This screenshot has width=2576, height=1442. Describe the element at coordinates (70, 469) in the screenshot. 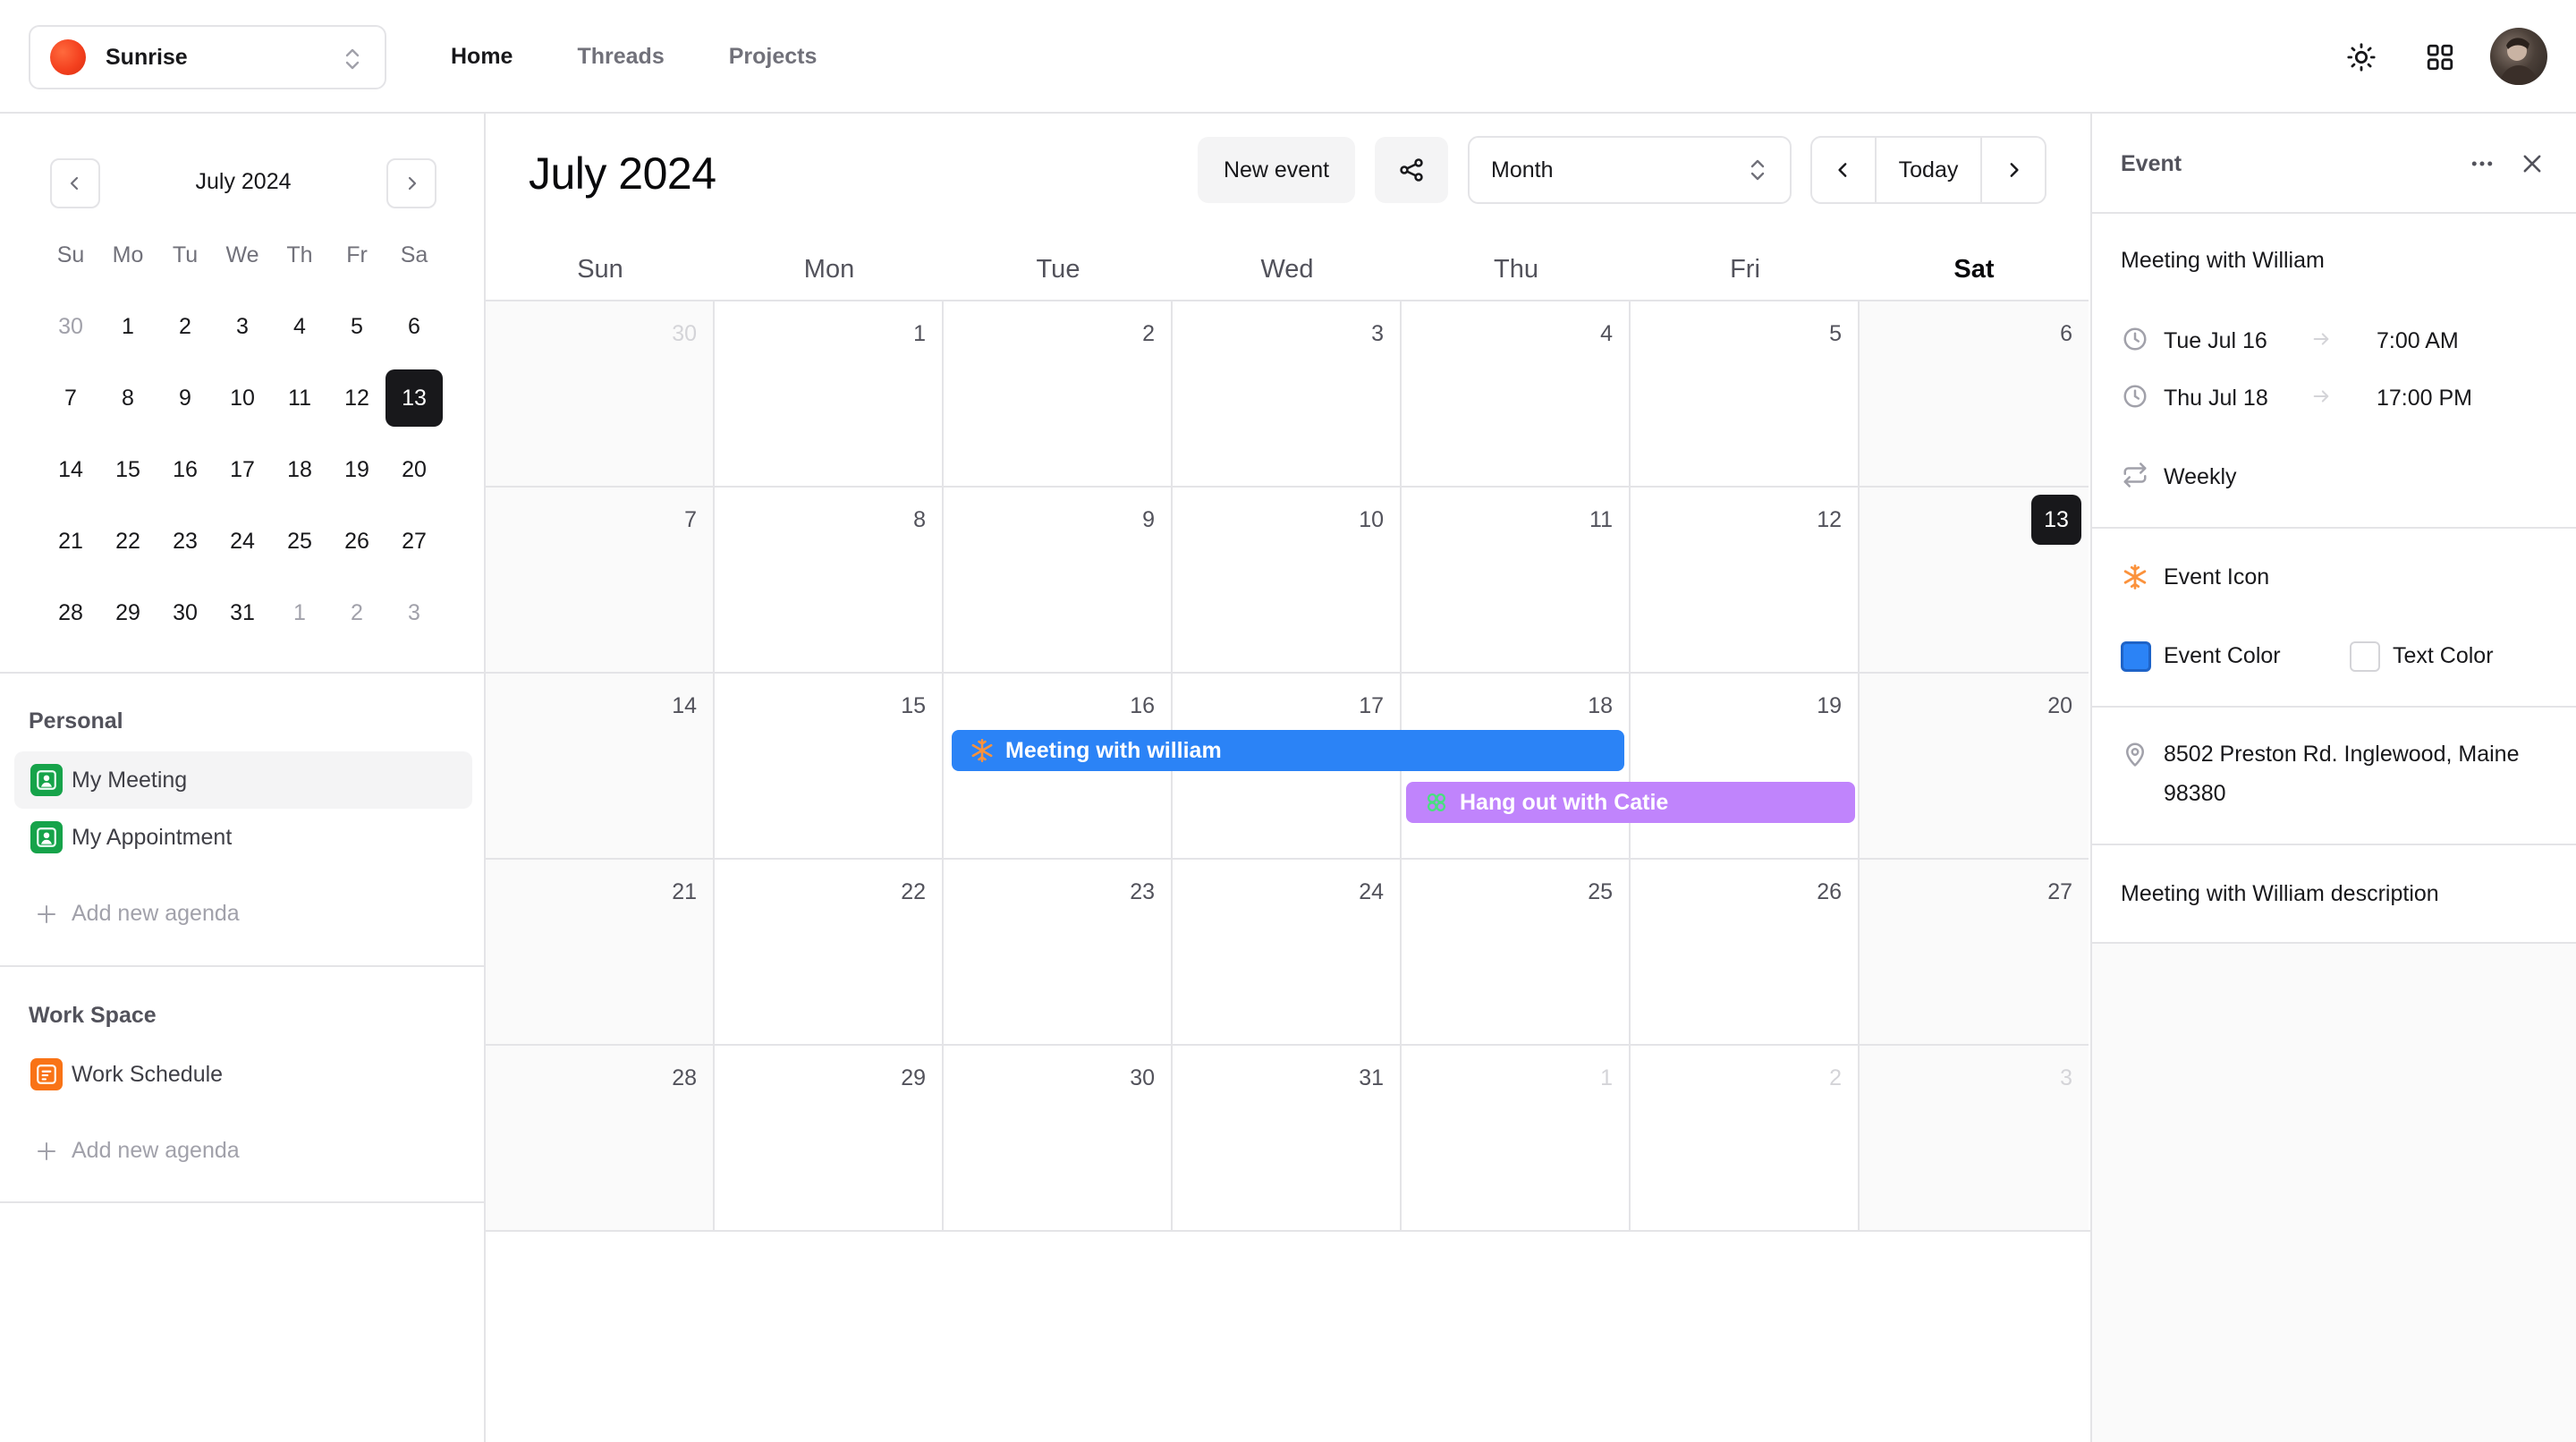

I see `mini-day: 14` at that location.